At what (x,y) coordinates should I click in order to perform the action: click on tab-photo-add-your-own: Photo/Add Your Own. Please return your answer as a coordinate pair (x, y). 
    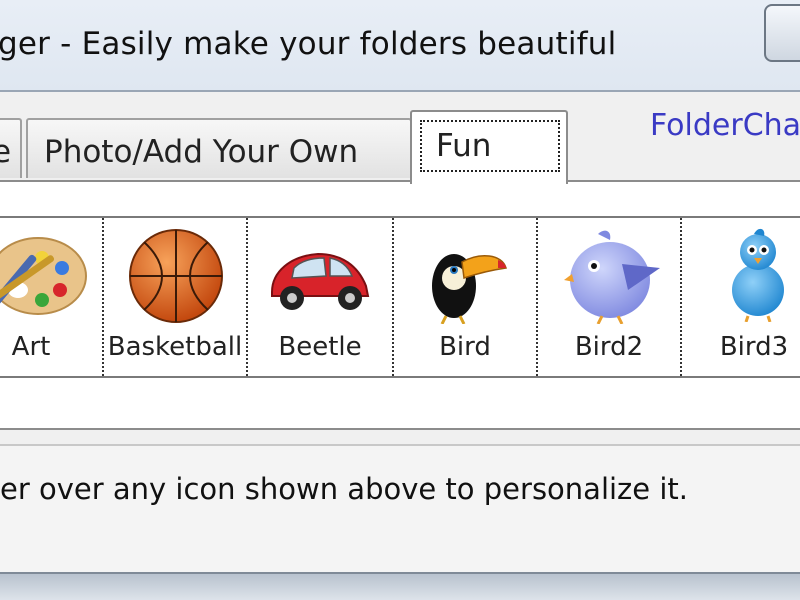
    Looking at the image, I should click on (219, 148).